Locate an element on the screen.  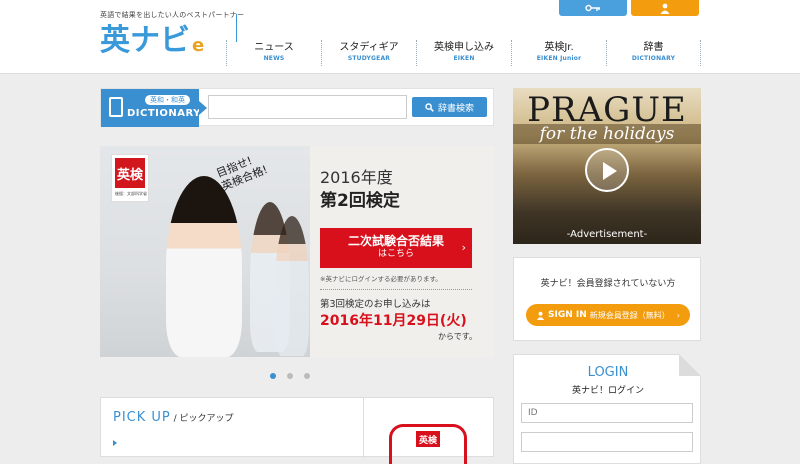
pickup-heading: PICK UP / ピックアップ is located at coordinates (173, 417).